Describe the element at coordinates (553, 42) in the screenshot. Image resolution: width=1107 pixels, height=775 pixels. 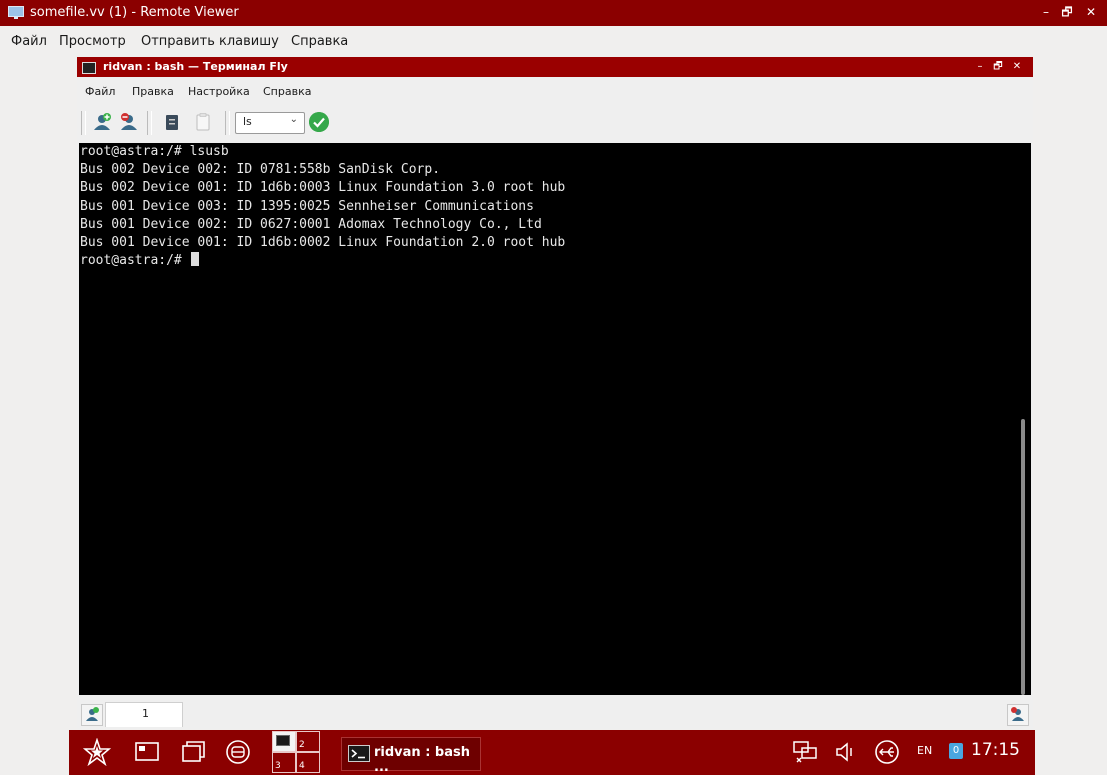
I see `outer-menu-bar: Файл Просмотр Отправить клавишу Справка` at that location.